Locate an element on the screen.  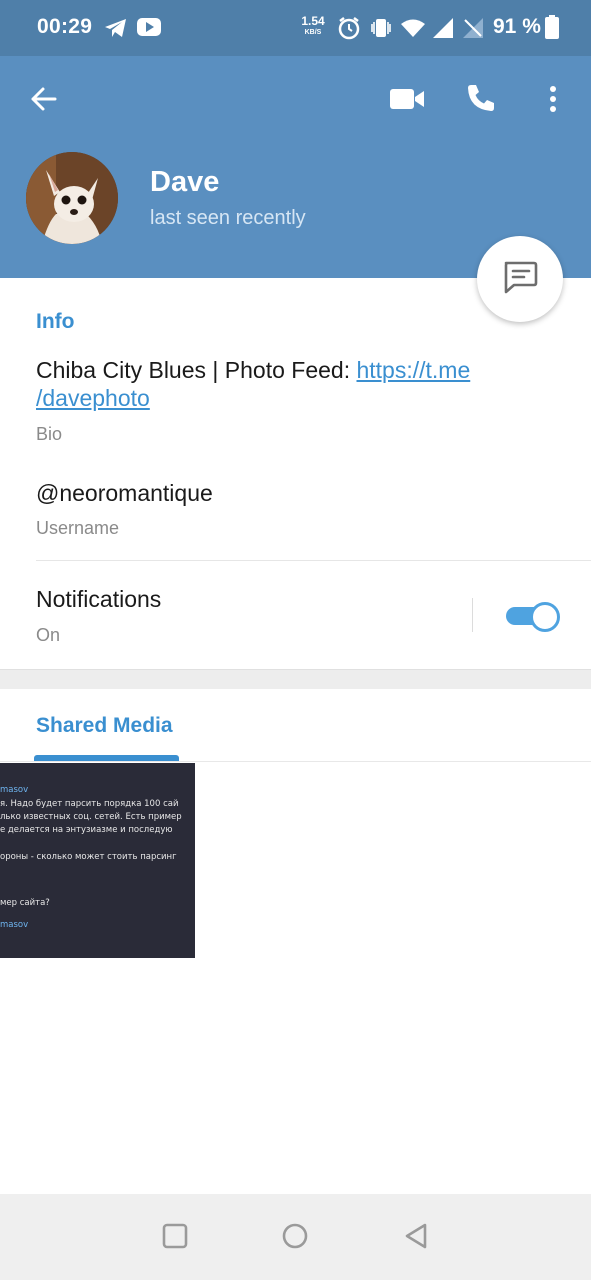
tab-shared-media: Shared Media is located at coordinates (104, 726).